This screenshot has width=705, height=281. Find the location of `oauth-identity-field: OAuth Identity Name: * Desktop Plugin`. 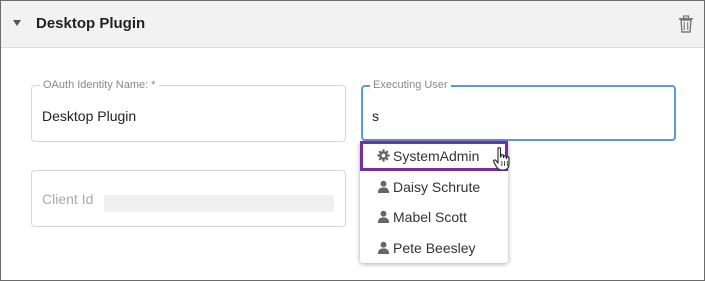

oauth-identity-field: OAuth Identity Name: * Desktop Plugin is located at coordinates (188, 110).